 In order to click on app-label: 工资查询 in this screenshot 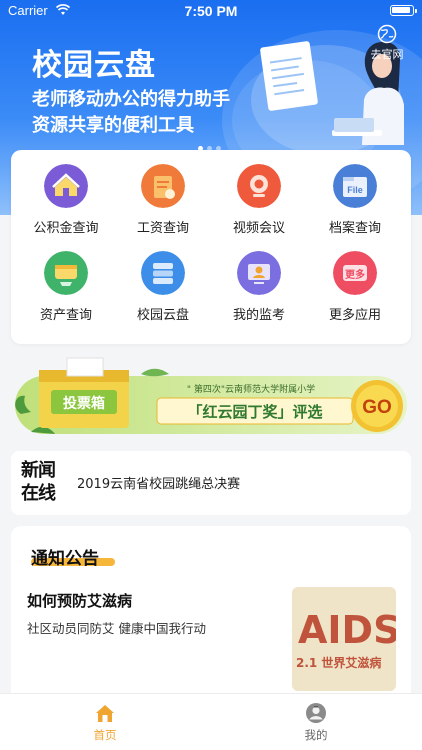, I will do `click(162, 228)`.